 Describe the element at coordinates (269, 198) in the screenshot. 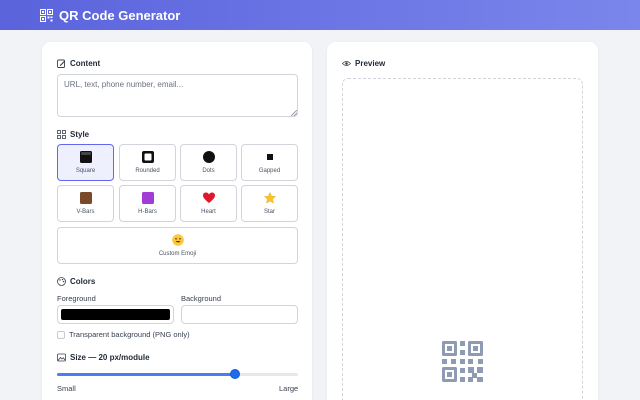

I see `star-emoji` at that location.